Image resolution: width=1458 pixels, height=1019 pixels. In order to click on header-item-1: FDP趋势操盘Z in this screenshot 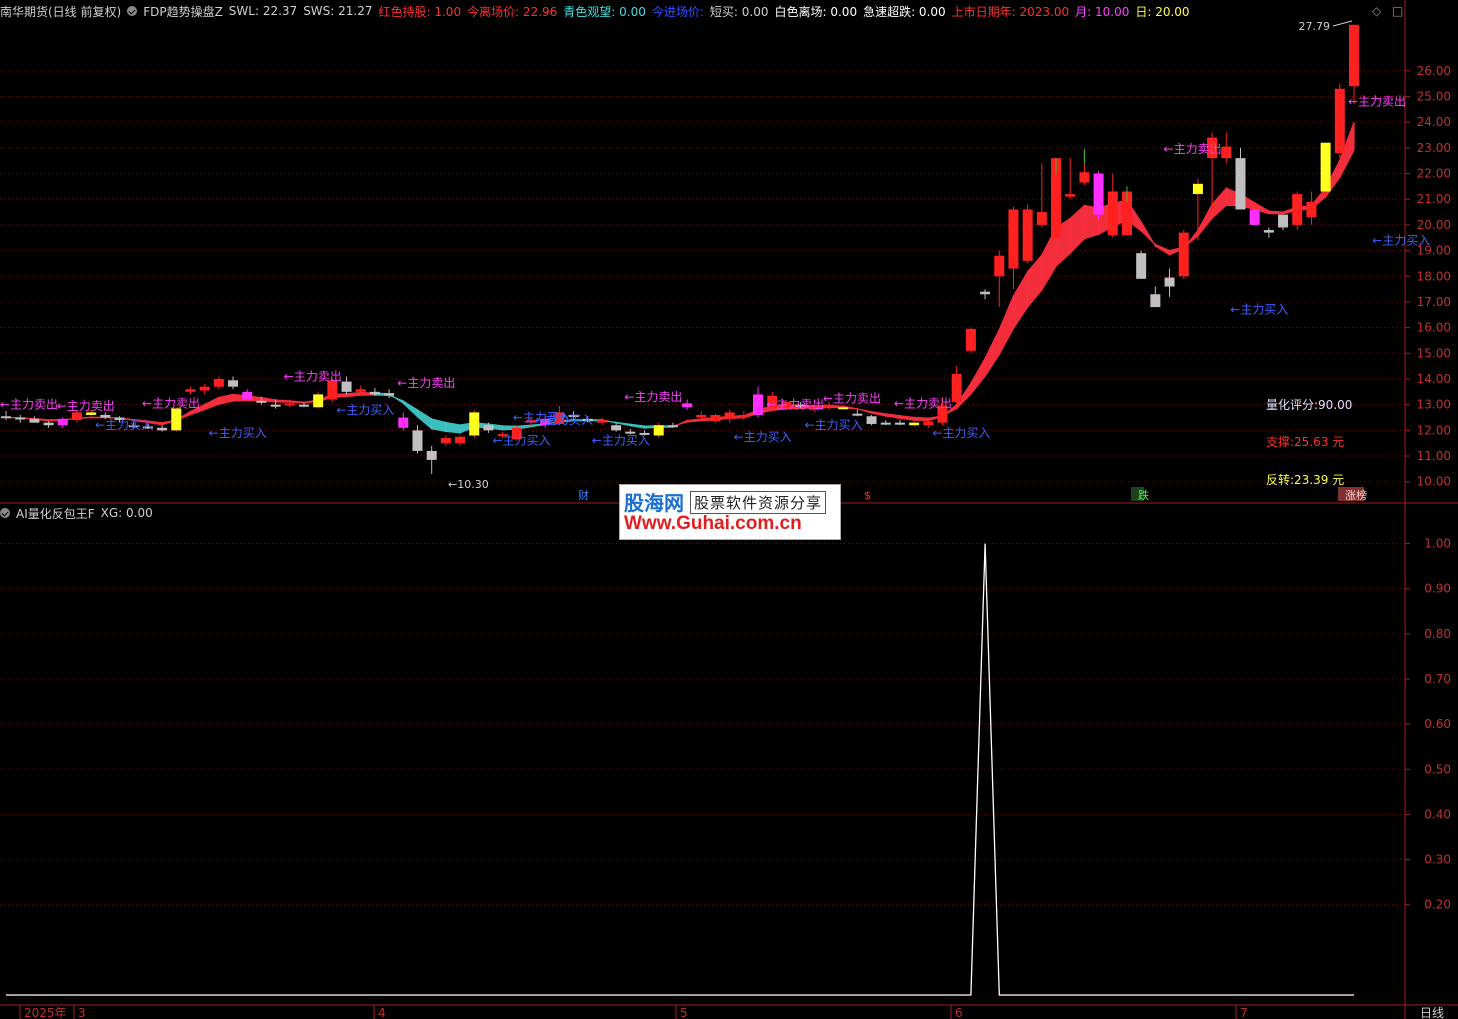, I will do `click(183, 11)`.